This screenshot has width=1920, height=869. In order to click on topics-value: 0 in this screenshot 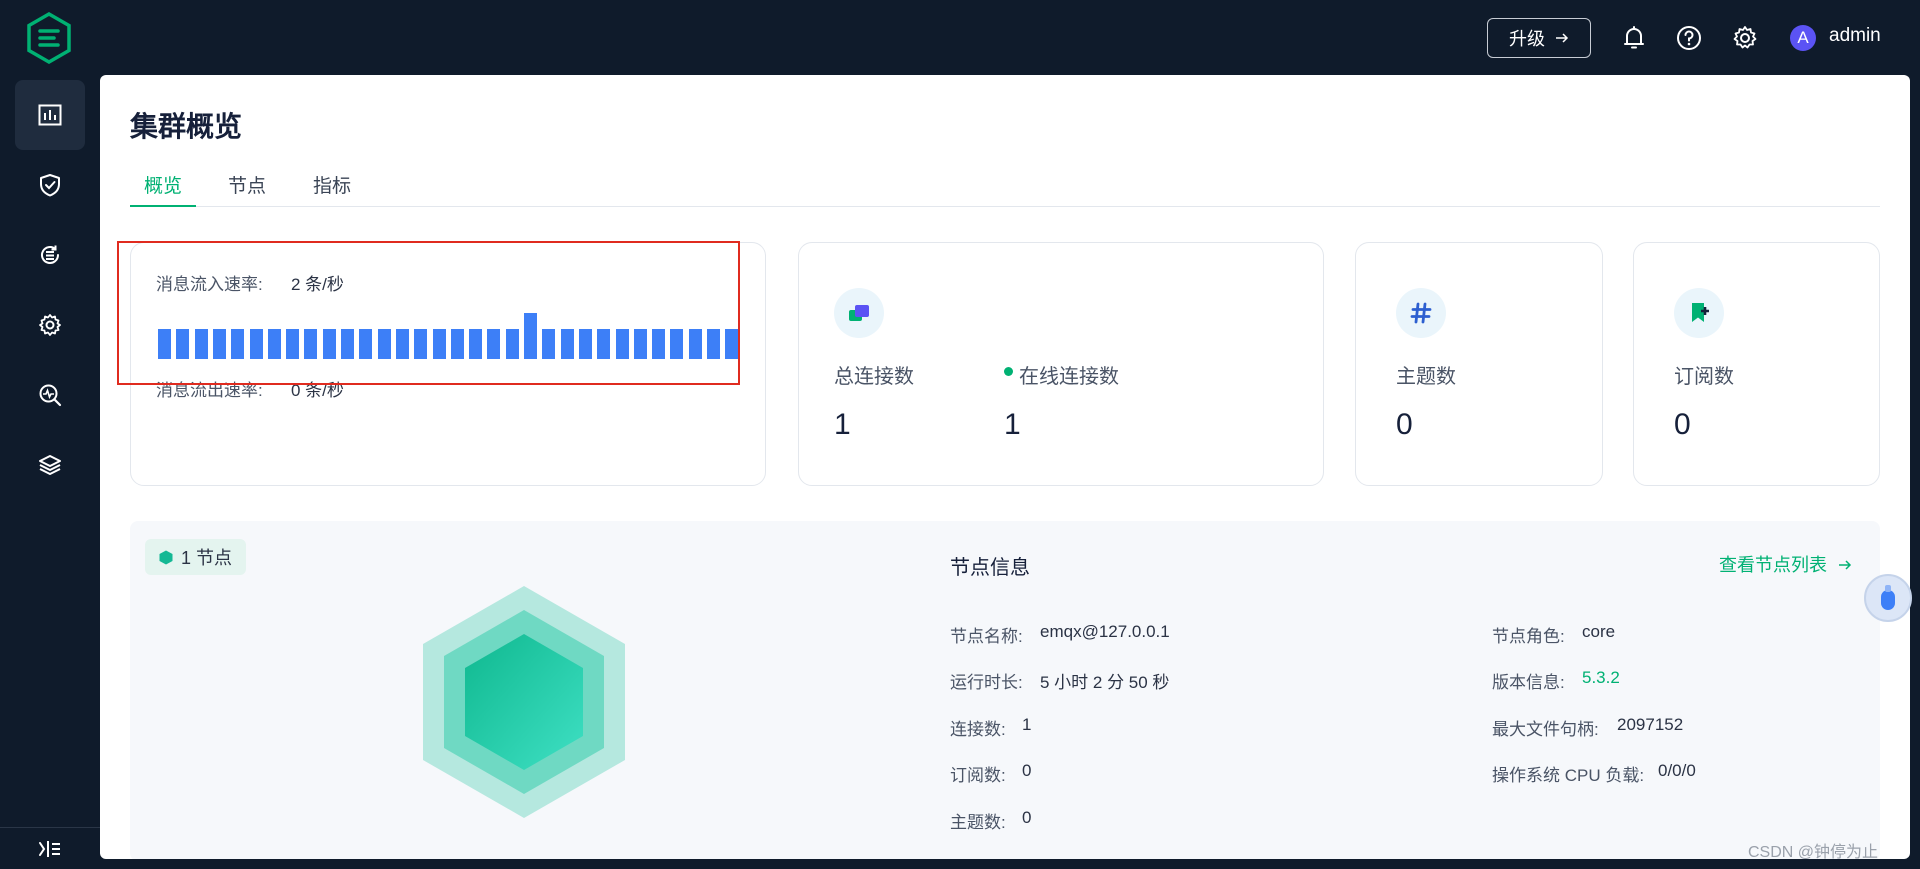, I will do `click(1404, 424)`.